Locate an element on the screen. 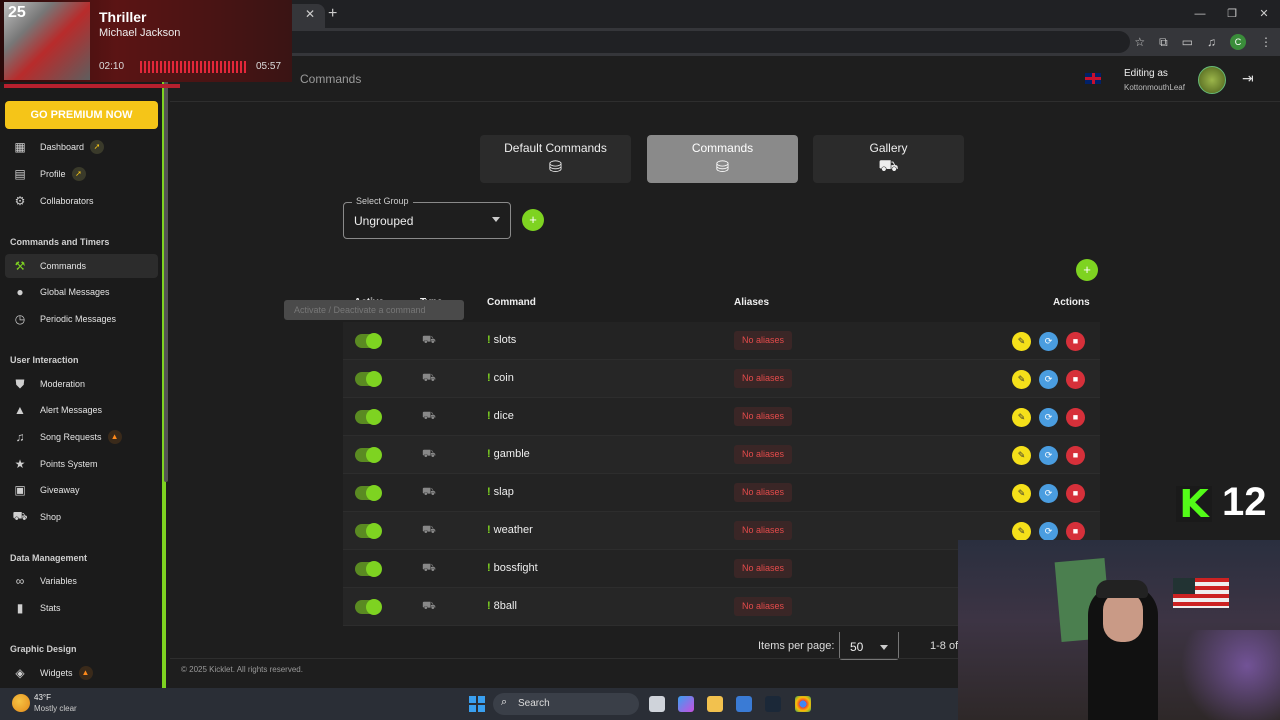  cart-icon: ⛟ is located at coordinates (429, 568).